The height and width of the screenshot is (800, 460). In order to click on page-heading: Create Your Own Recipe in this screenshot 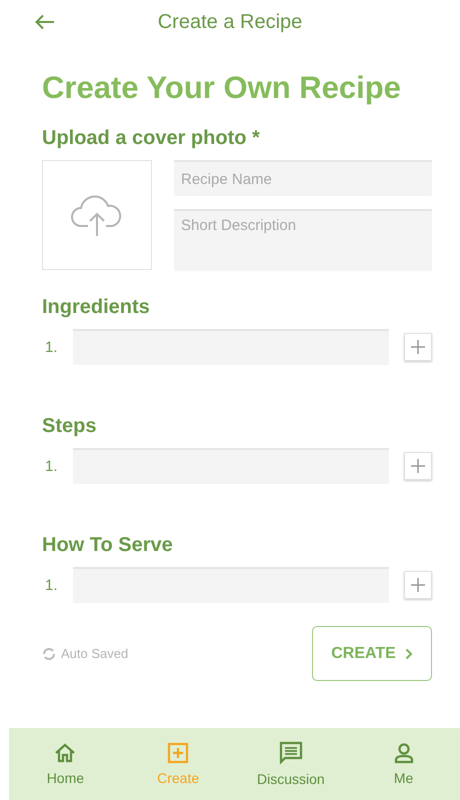, I will do `click(222, 88)`.